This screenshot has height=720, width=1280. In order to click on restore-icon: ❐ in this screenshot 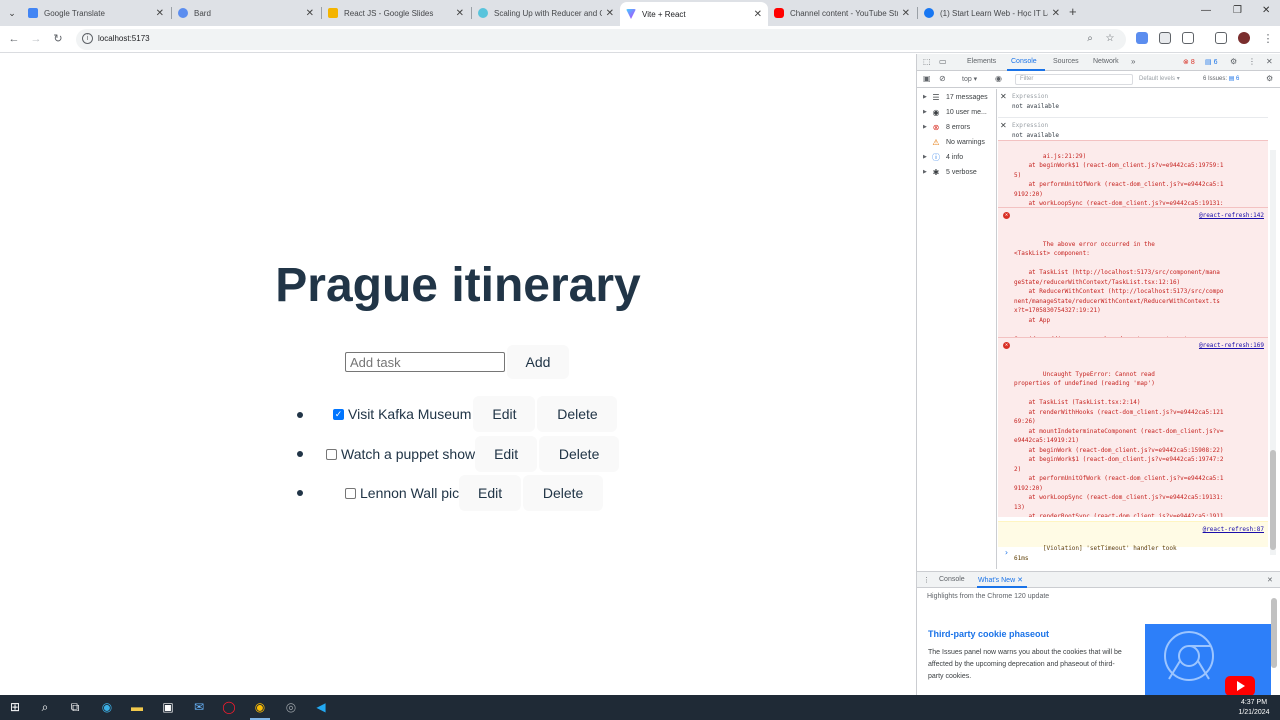, I will do `click(1237, 10)`.